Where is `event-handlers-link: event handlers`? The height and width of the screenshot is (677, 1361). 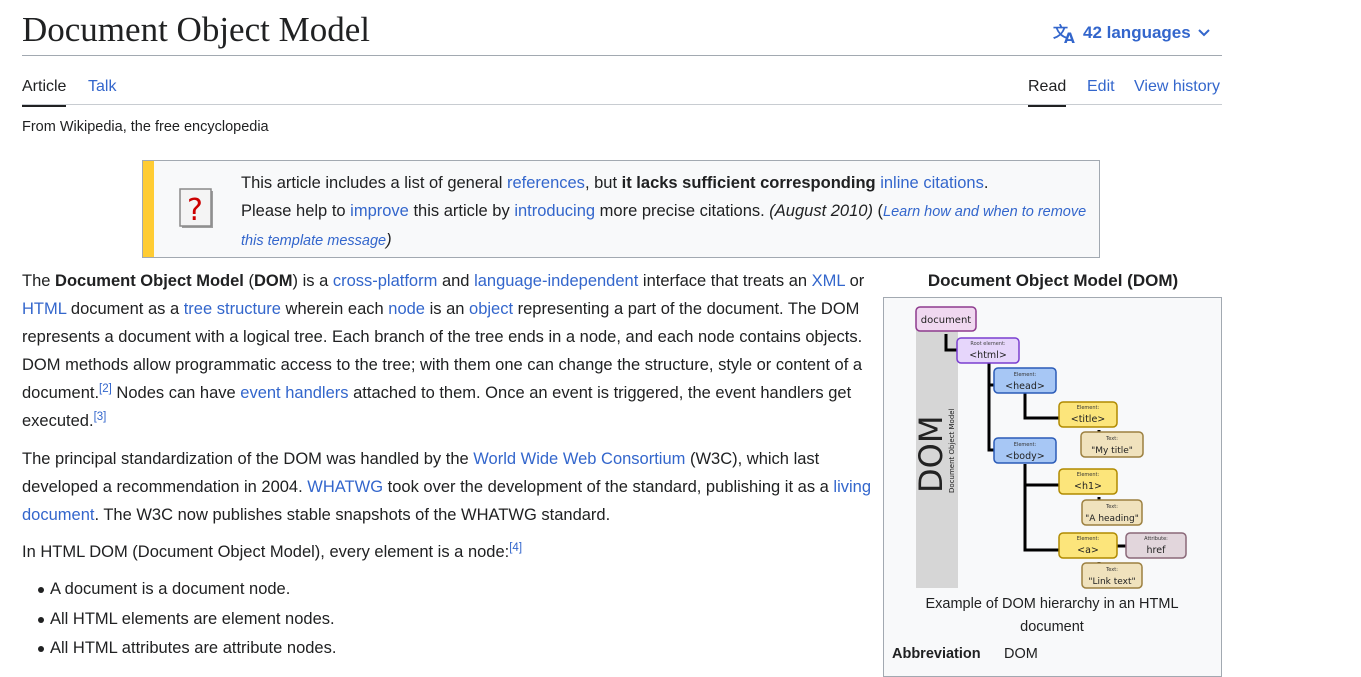 event-handlers-link: event handlers is located at coordinates (294, 393).